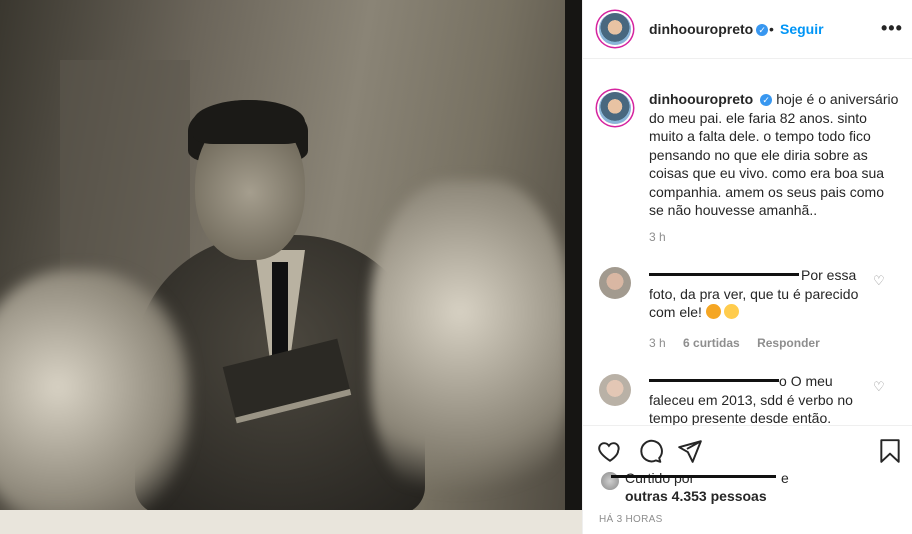 The width and height of the screenshot is (912, 534). What do you see at coordinates (573, 267) in the screenshot?
I see `photo-frame-edge` at bounding box center [573, 267].